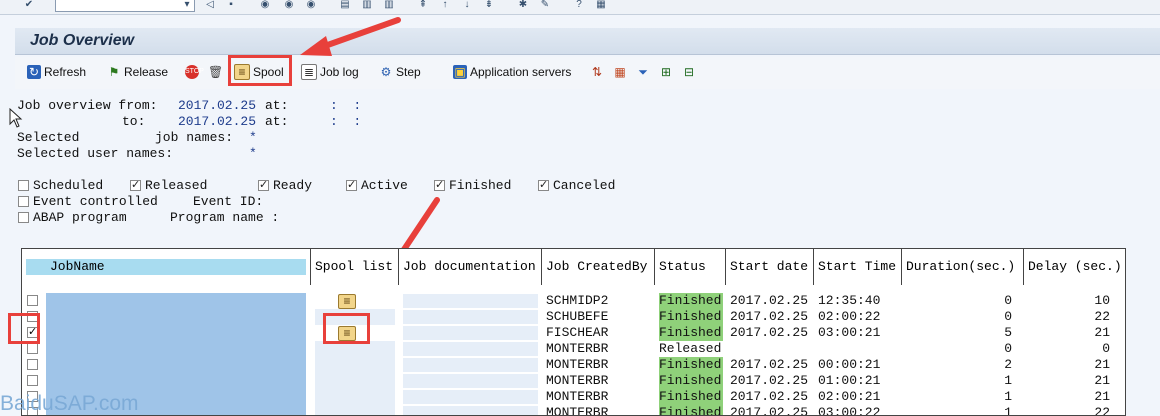  Describe the element at coordinates (87, 105) in the screenshot. I see `from-label: Job overview from:` at that location.